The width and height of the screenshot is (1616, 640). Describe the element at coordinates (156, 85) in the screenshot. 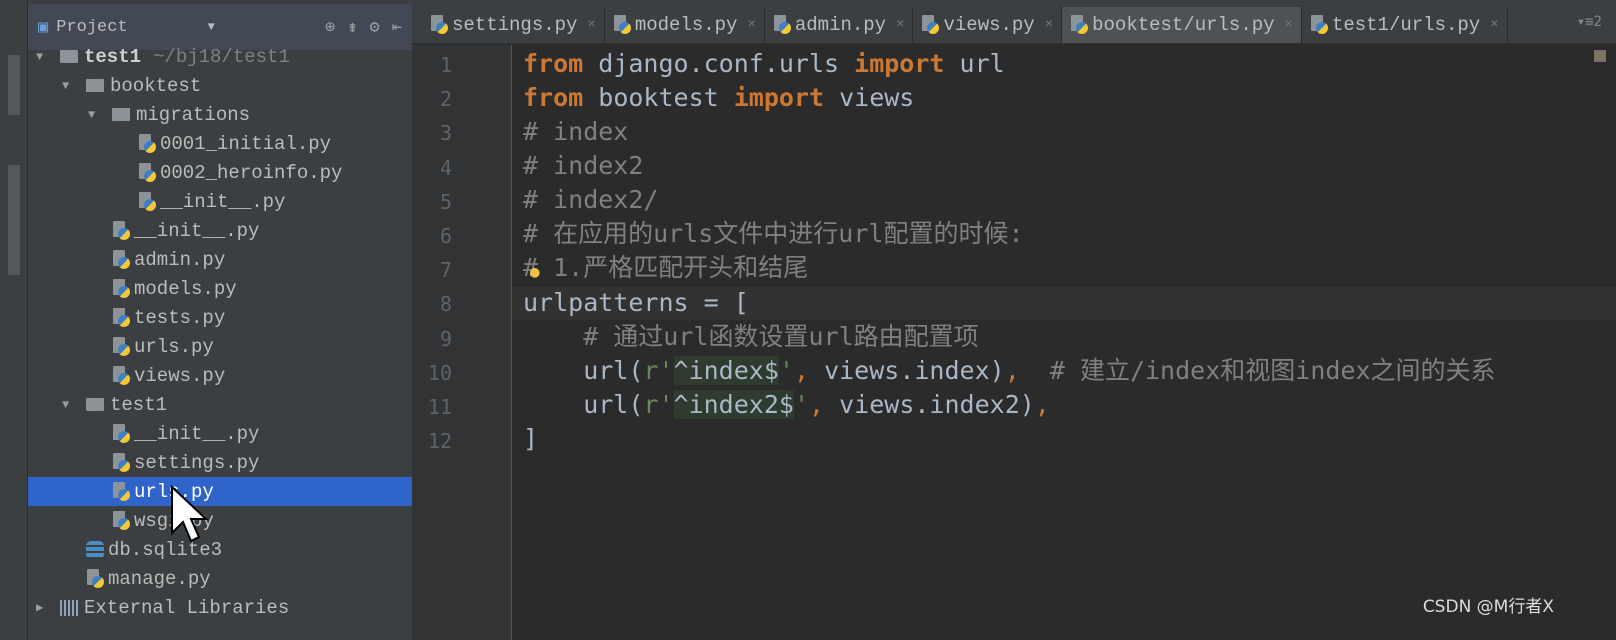

I see `tree-item-label: booktest` at that location.